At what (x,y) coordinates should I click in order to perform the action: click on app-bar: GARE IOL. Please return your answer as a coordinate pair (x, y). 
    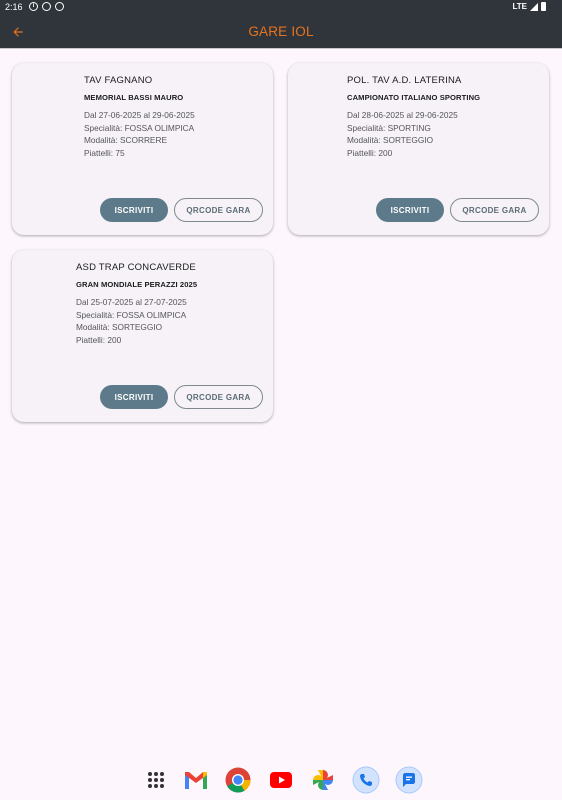
    Looking at the image, I should click on (281, 32).